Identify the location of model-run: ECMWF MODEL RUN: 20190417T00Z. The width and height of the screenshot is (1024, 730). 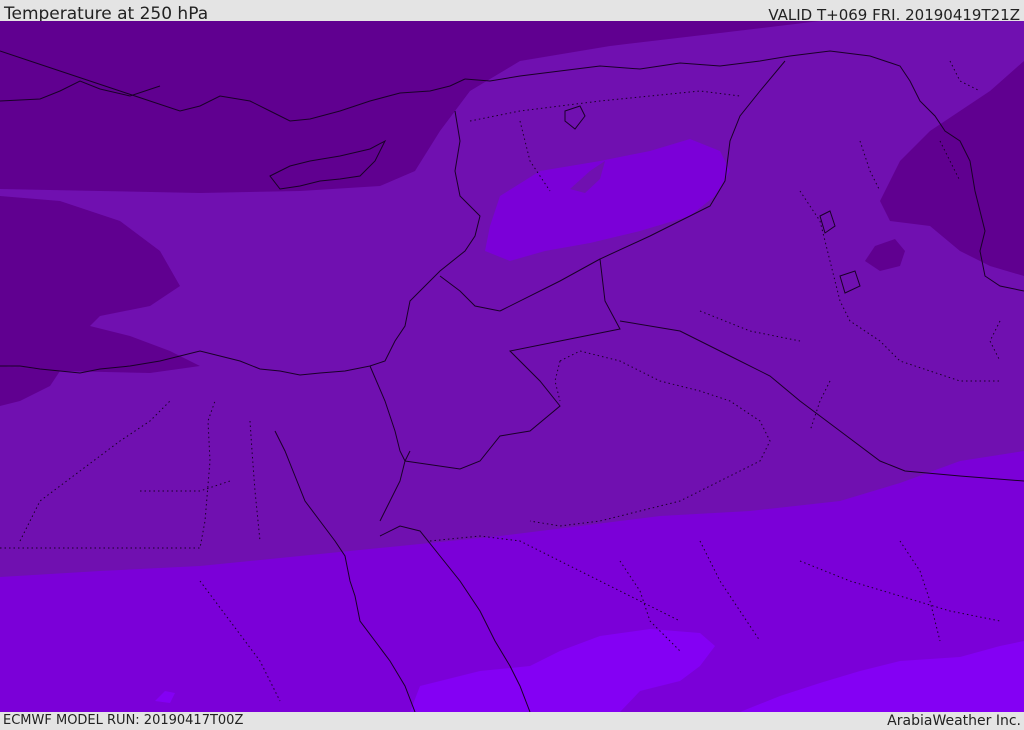
(123, 720).